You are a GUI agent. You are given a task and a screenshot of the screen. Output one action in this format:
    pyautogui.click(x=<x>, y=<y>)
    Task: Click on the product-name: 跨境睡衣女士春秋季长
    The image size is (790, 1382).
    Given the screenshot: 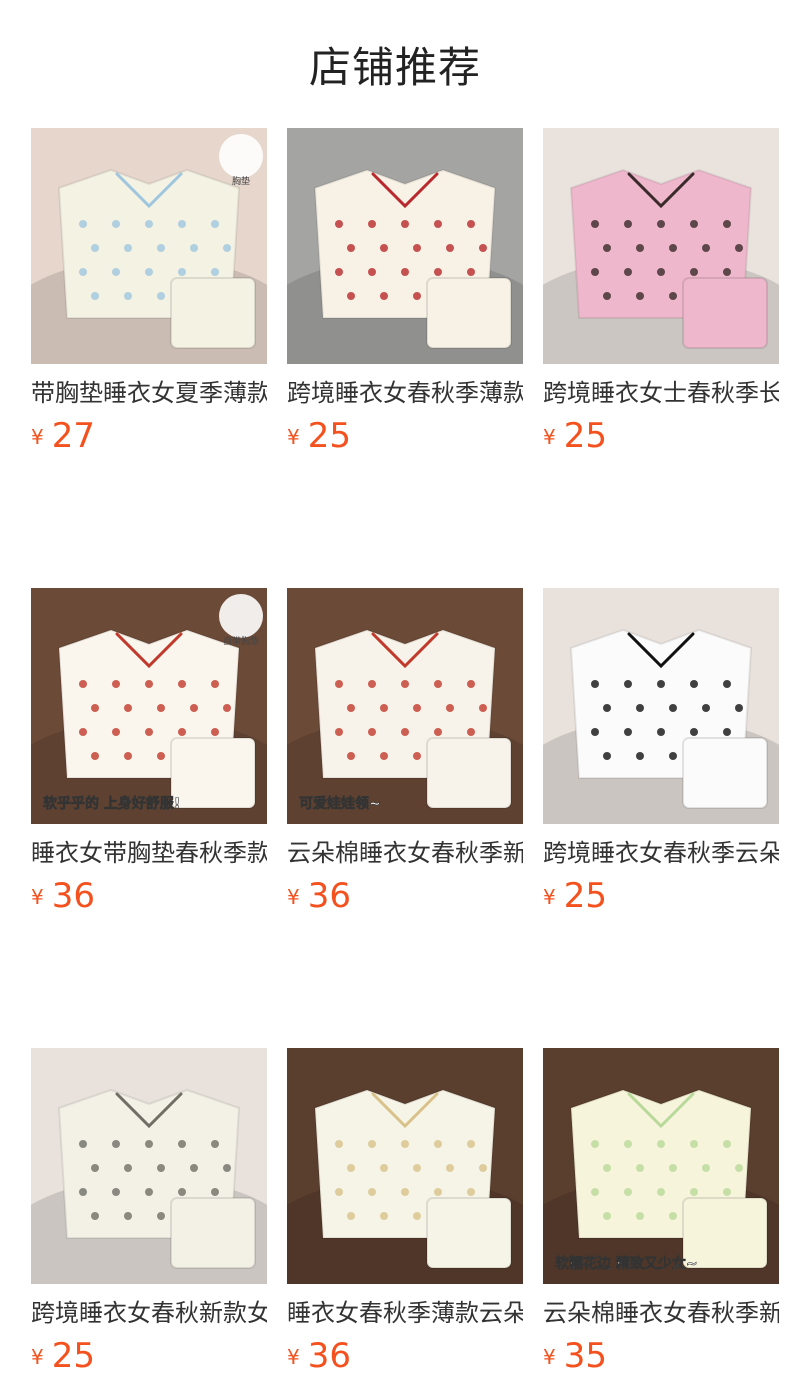 What is the action you would take?
    pyautogui.click(x=661, y=393)
    